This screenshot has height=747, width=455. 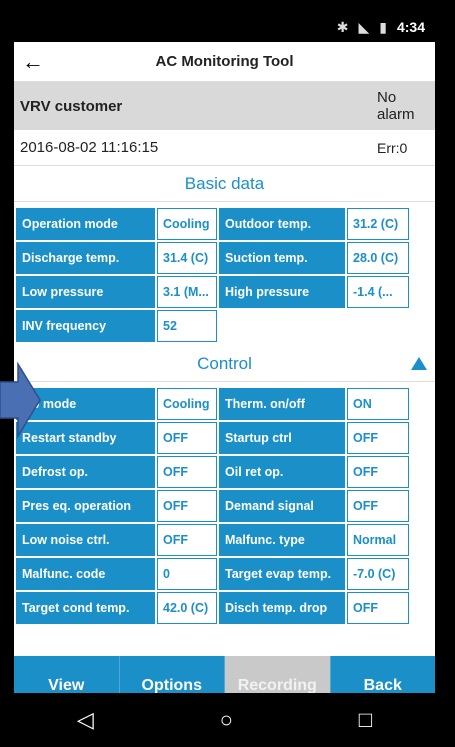 I want to click on data-label: Pres eq. operation, so click(x=85, y=506).